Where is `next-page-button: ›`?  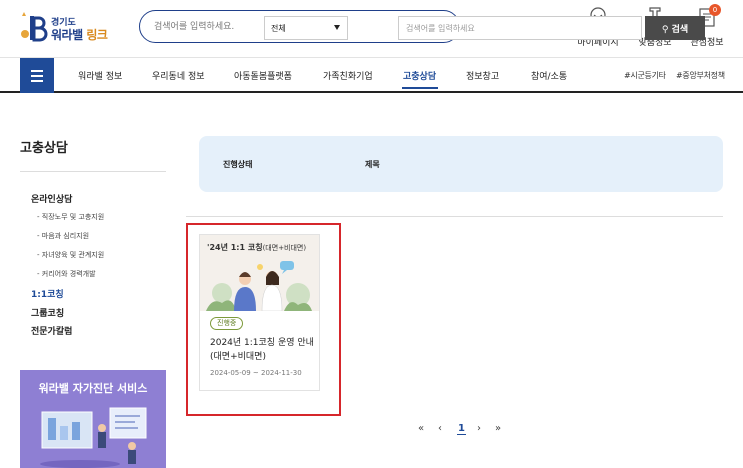 next-page-button: › is located at coordinates (479, 428).